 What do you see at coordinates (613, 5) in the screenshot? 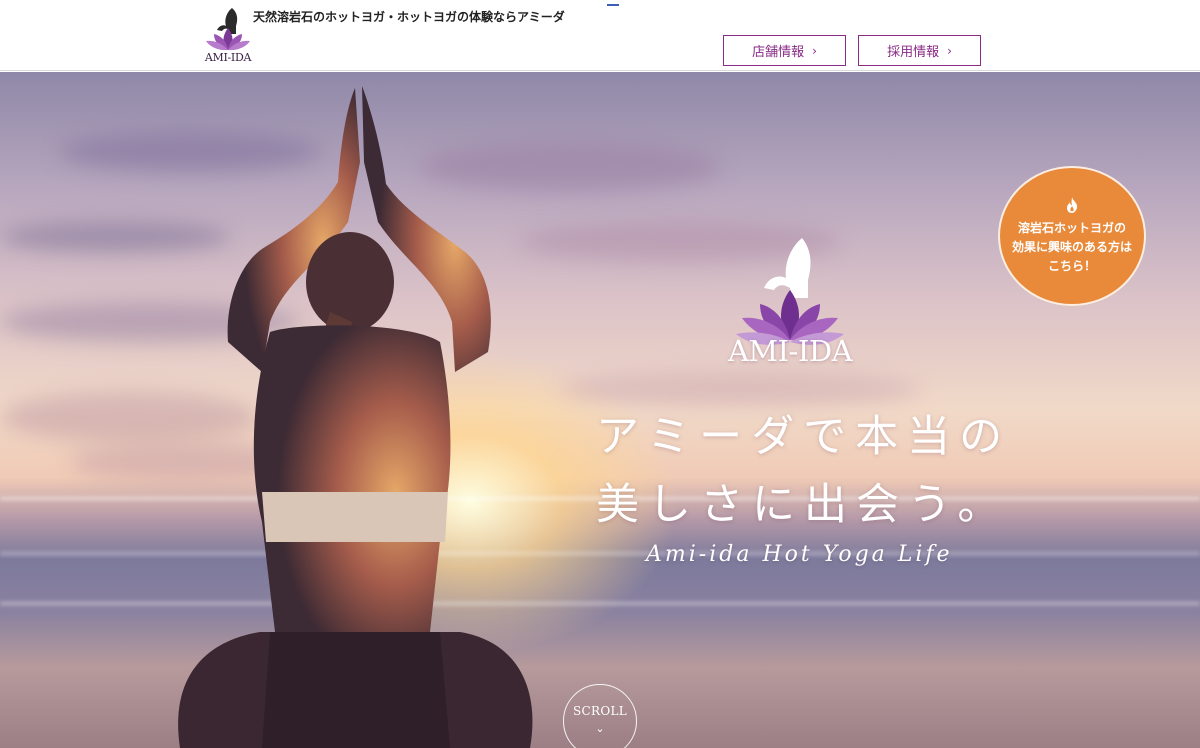
I see `top-indicator` at bounding box center [613, 5].